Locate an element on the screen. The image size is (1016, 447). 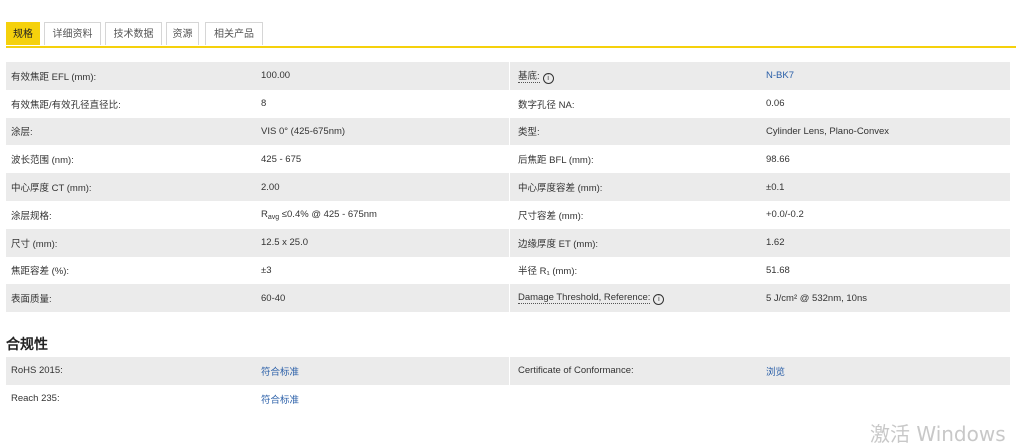
spec-value: 100.00 is located at coordinates (383, 76).